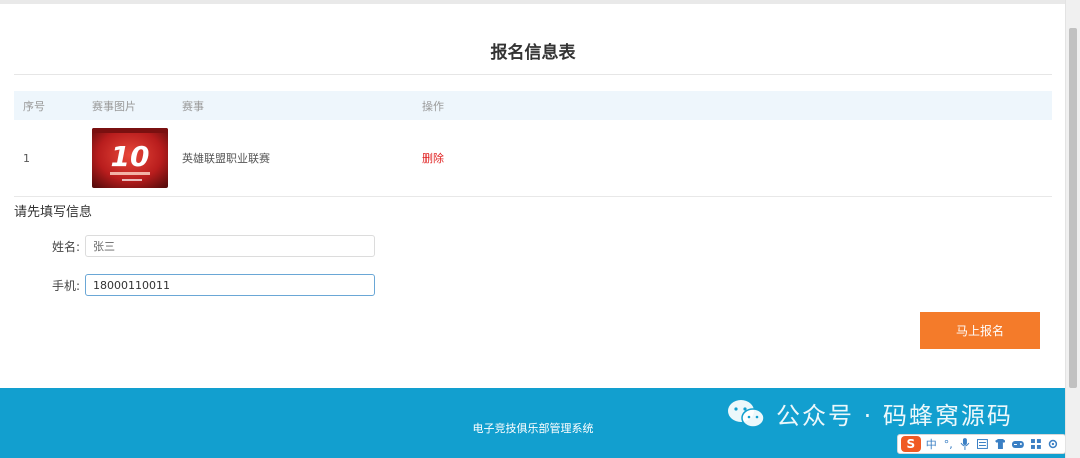 This screenshot has width=1080, height=458. Describe the element at coordinates (533, 53) in the screenshot. I see `page-title: 报名信息表` at that location.